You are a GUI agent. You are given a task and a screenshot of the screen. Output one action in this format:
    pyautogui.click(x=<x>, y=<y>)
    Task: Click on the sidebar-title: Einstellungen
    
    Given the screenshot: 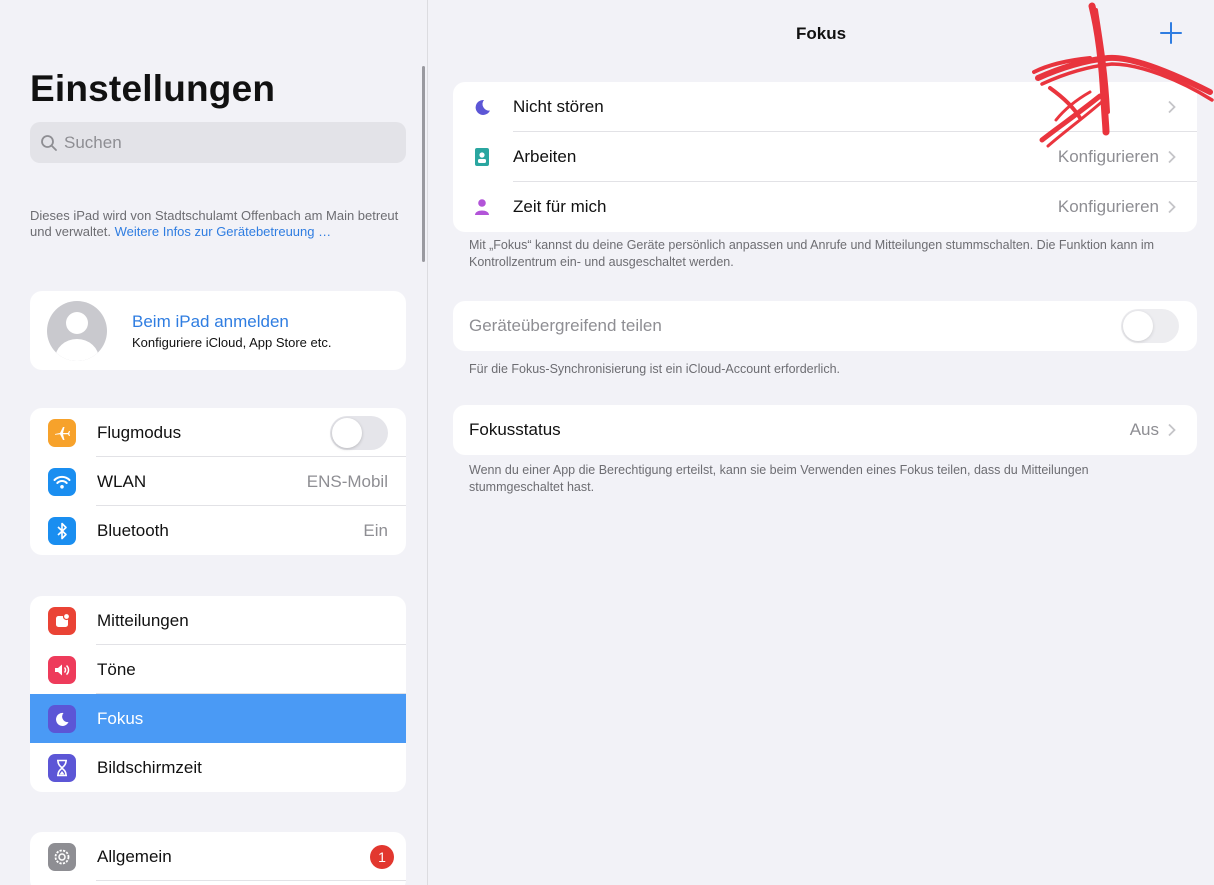 What is the action you would take?
    pyautogui.click(x=153, y=88)
    